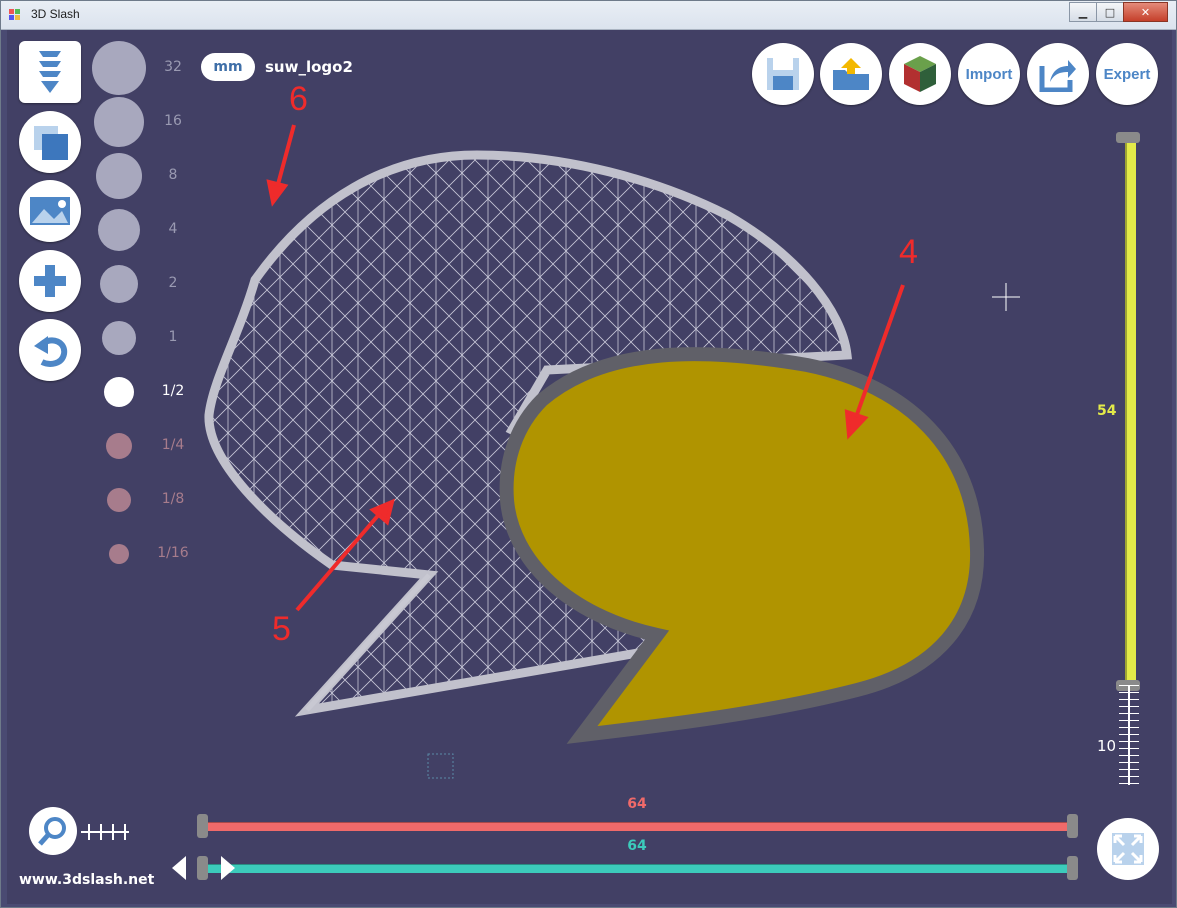 The height and width of the screenshot is (908, 1177). What do you see at coordinates (119, 176) in the screenshot?
I see `brush-size-2-dot` at bounding box center [119, 176].